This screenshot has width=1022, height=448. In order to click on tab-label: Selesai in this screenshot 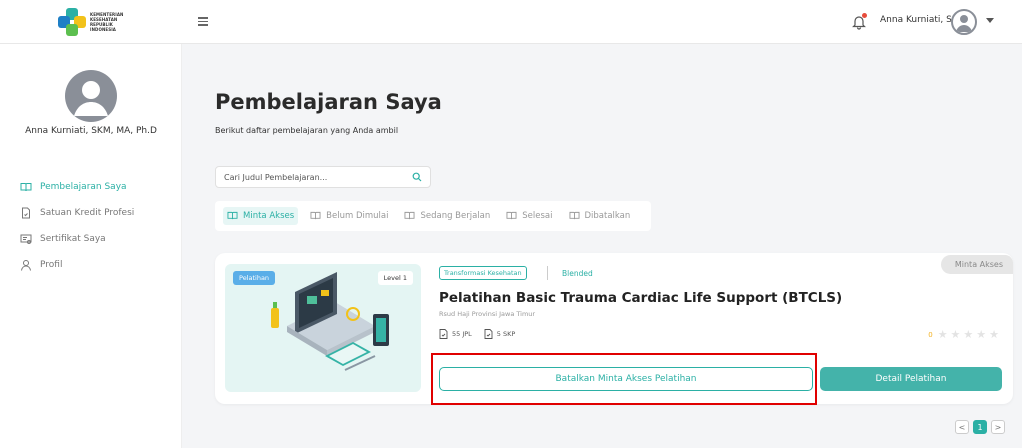, I will do `click(537, 216)`.